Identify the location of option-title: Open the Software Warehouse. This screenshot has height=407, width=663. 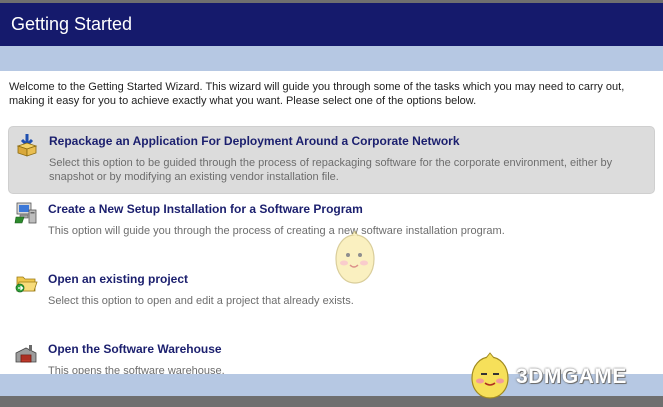
(135, 349).